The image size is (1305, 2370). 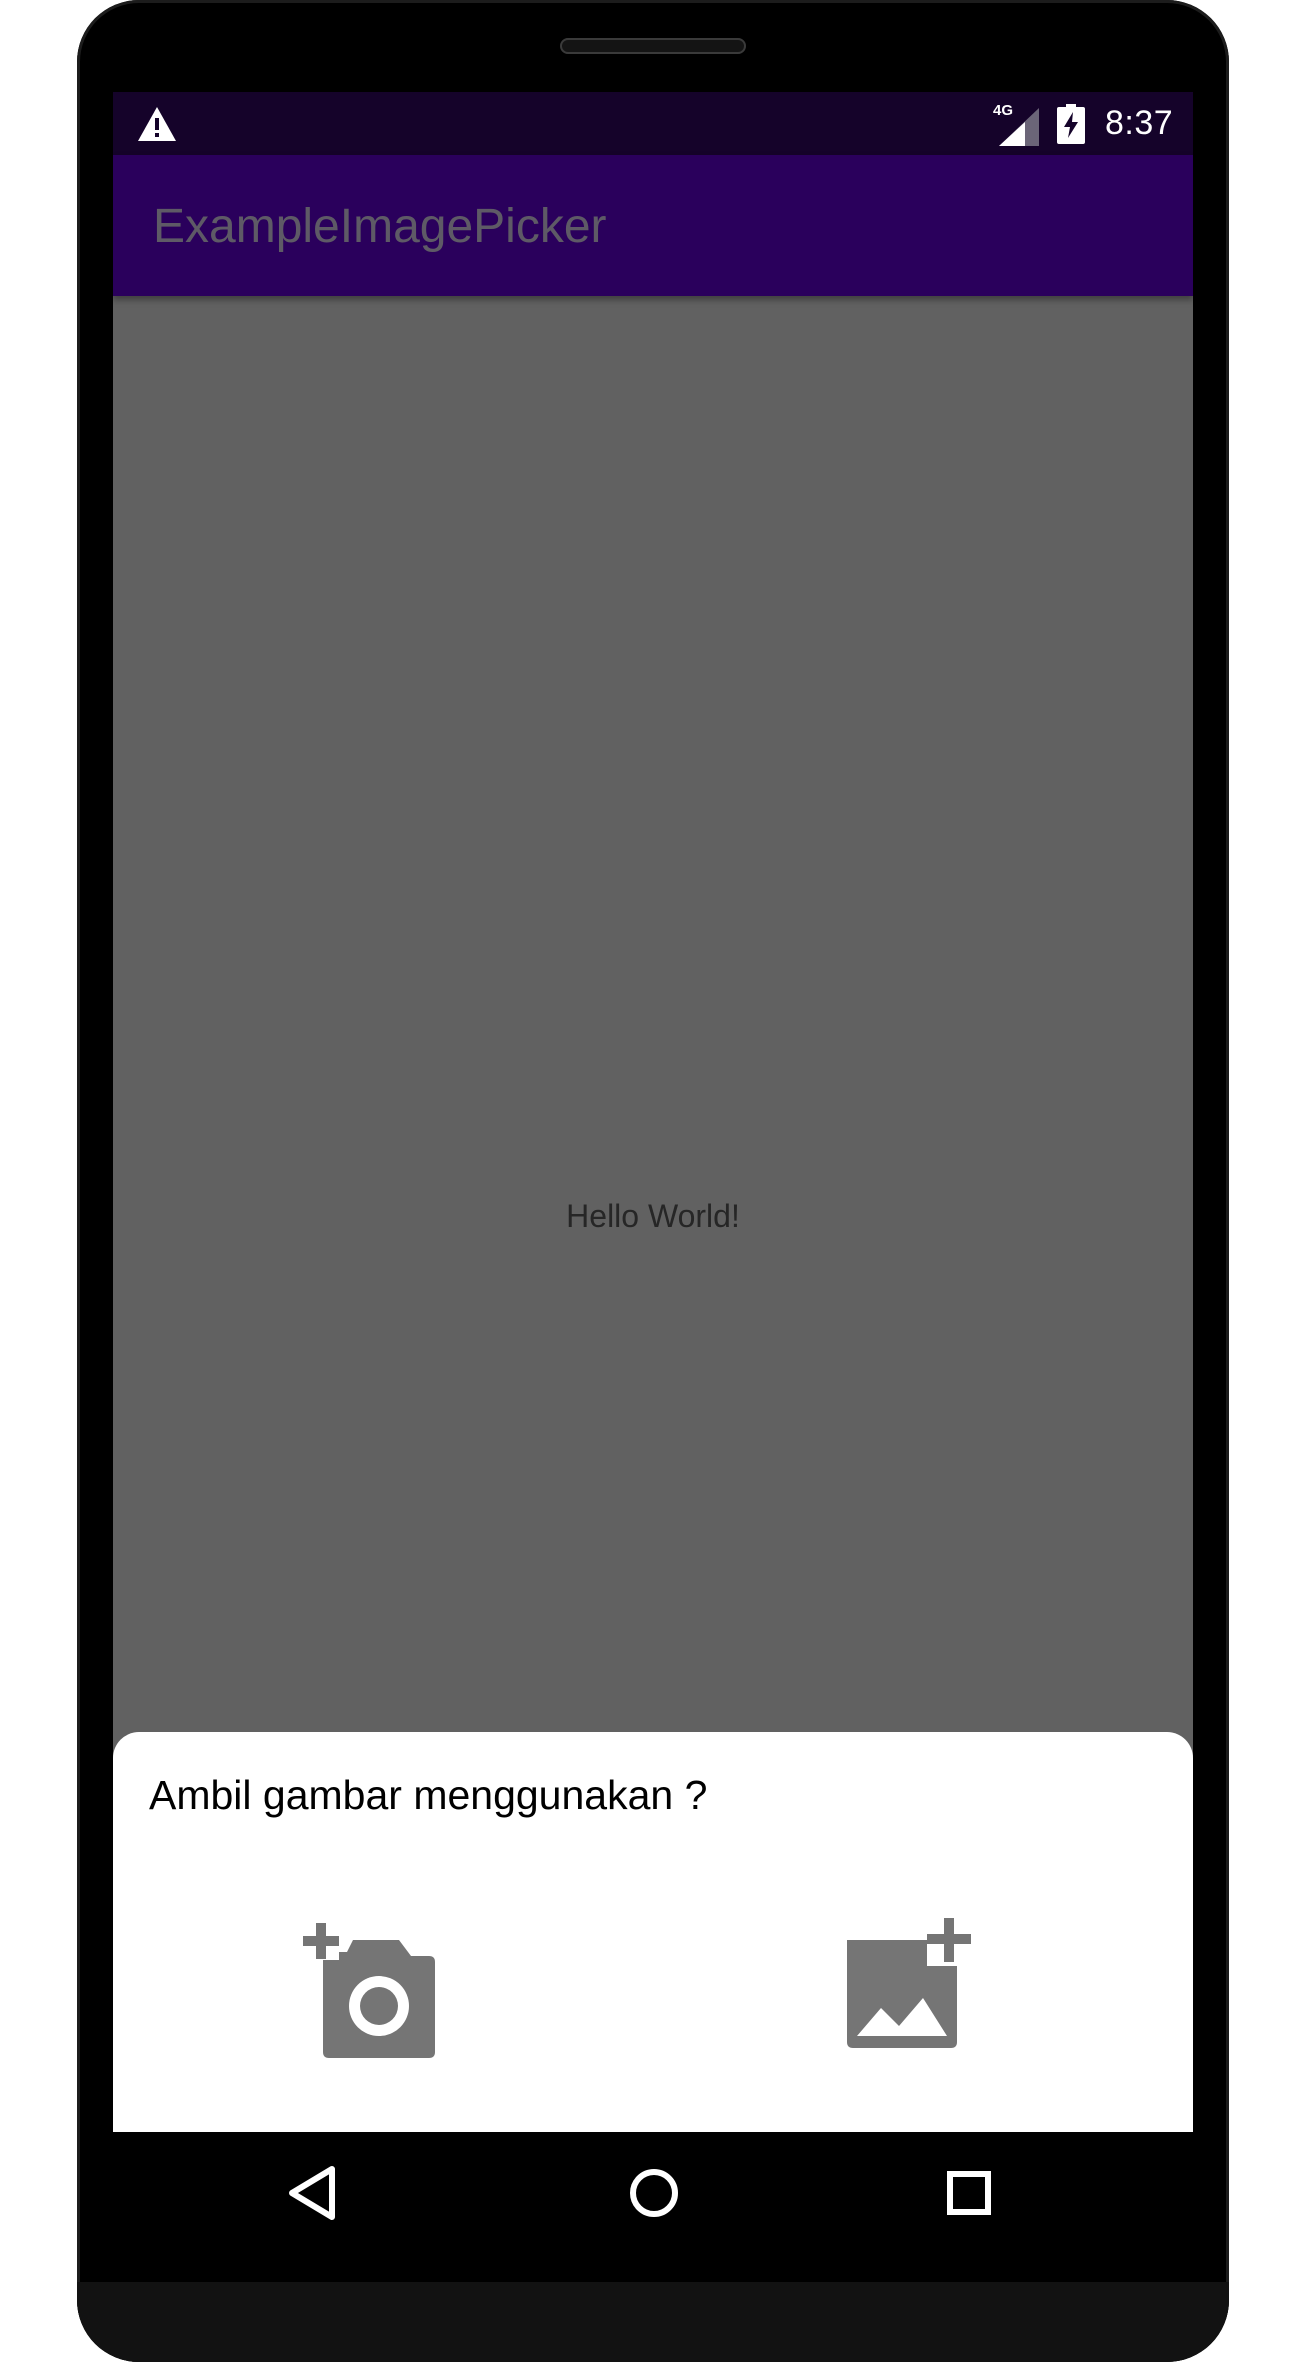 I want to click on battery-charging-icon, so click(x=1071, y=124).